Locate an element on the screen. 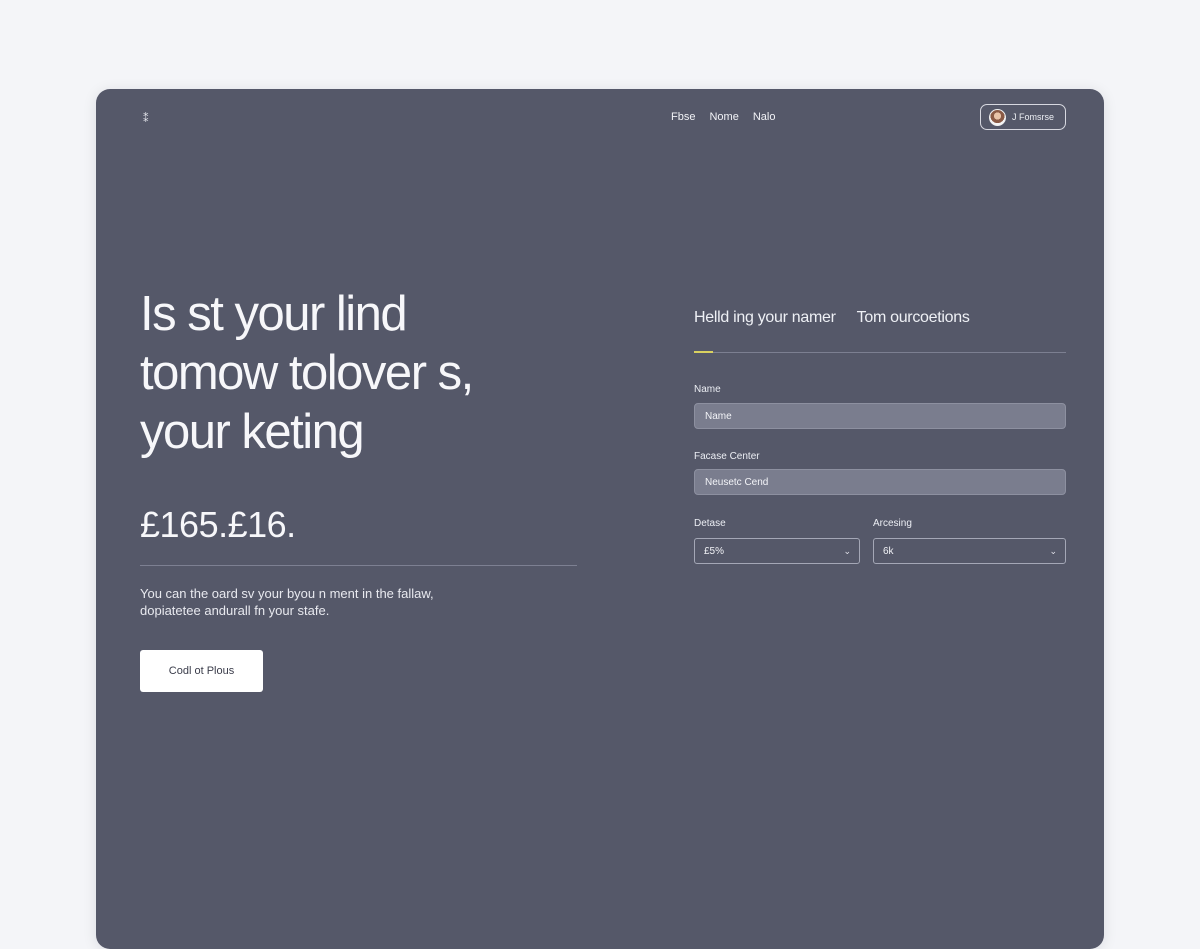 Image resolution: width=1200 pixels, height=949 pixels. tab-holding: Helld ing your namer is located at coordinates (765, 318).